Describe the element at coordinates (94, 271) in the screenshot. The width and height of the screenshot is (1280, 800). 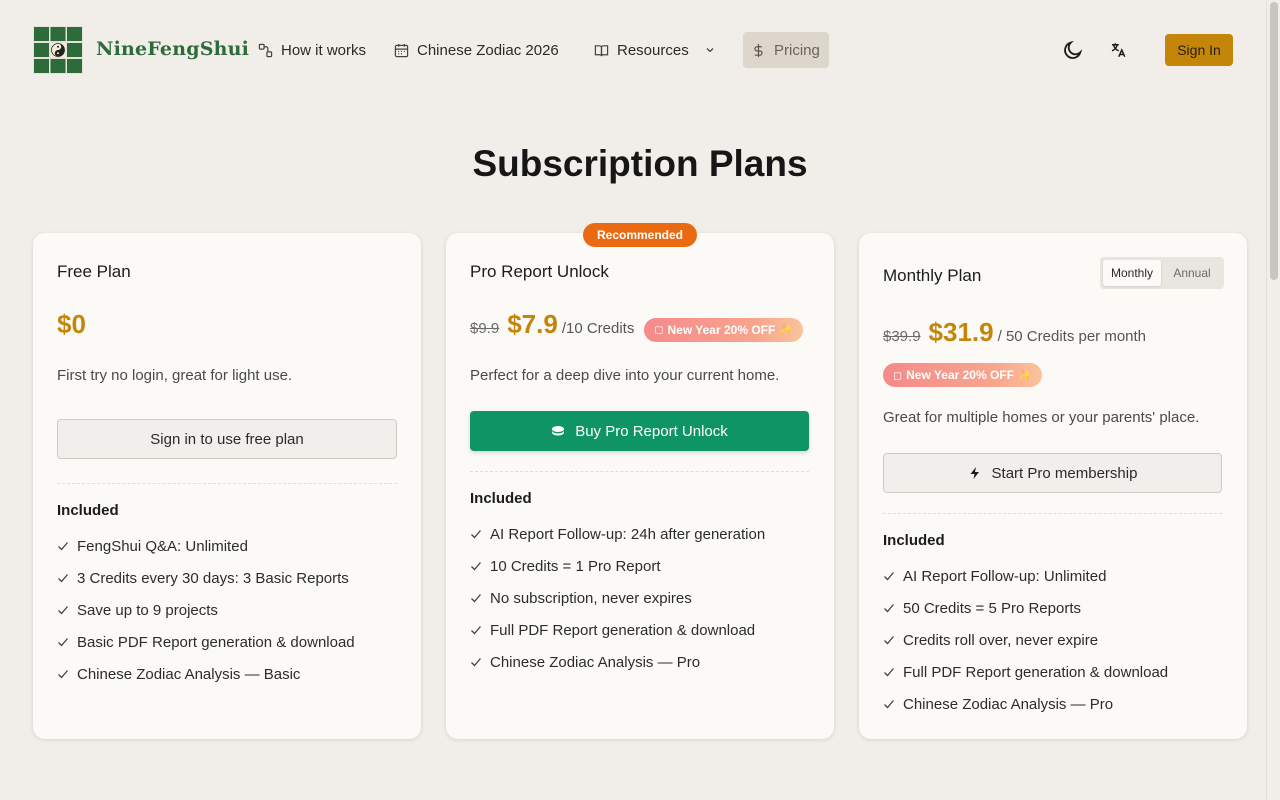
I see `plan-title: Free Plan` at that location.